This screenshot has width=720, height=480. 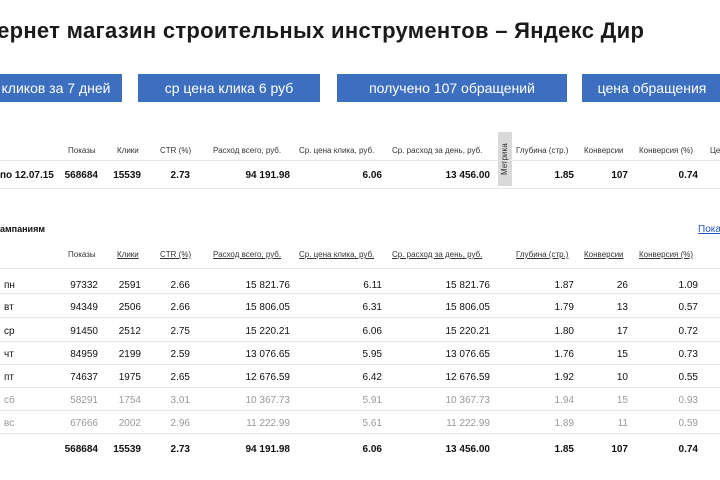 What do you see at coordinates (180, 175) in the screenshot?
I see `summary-cell: 2.73` at bounding box center [180, 175].